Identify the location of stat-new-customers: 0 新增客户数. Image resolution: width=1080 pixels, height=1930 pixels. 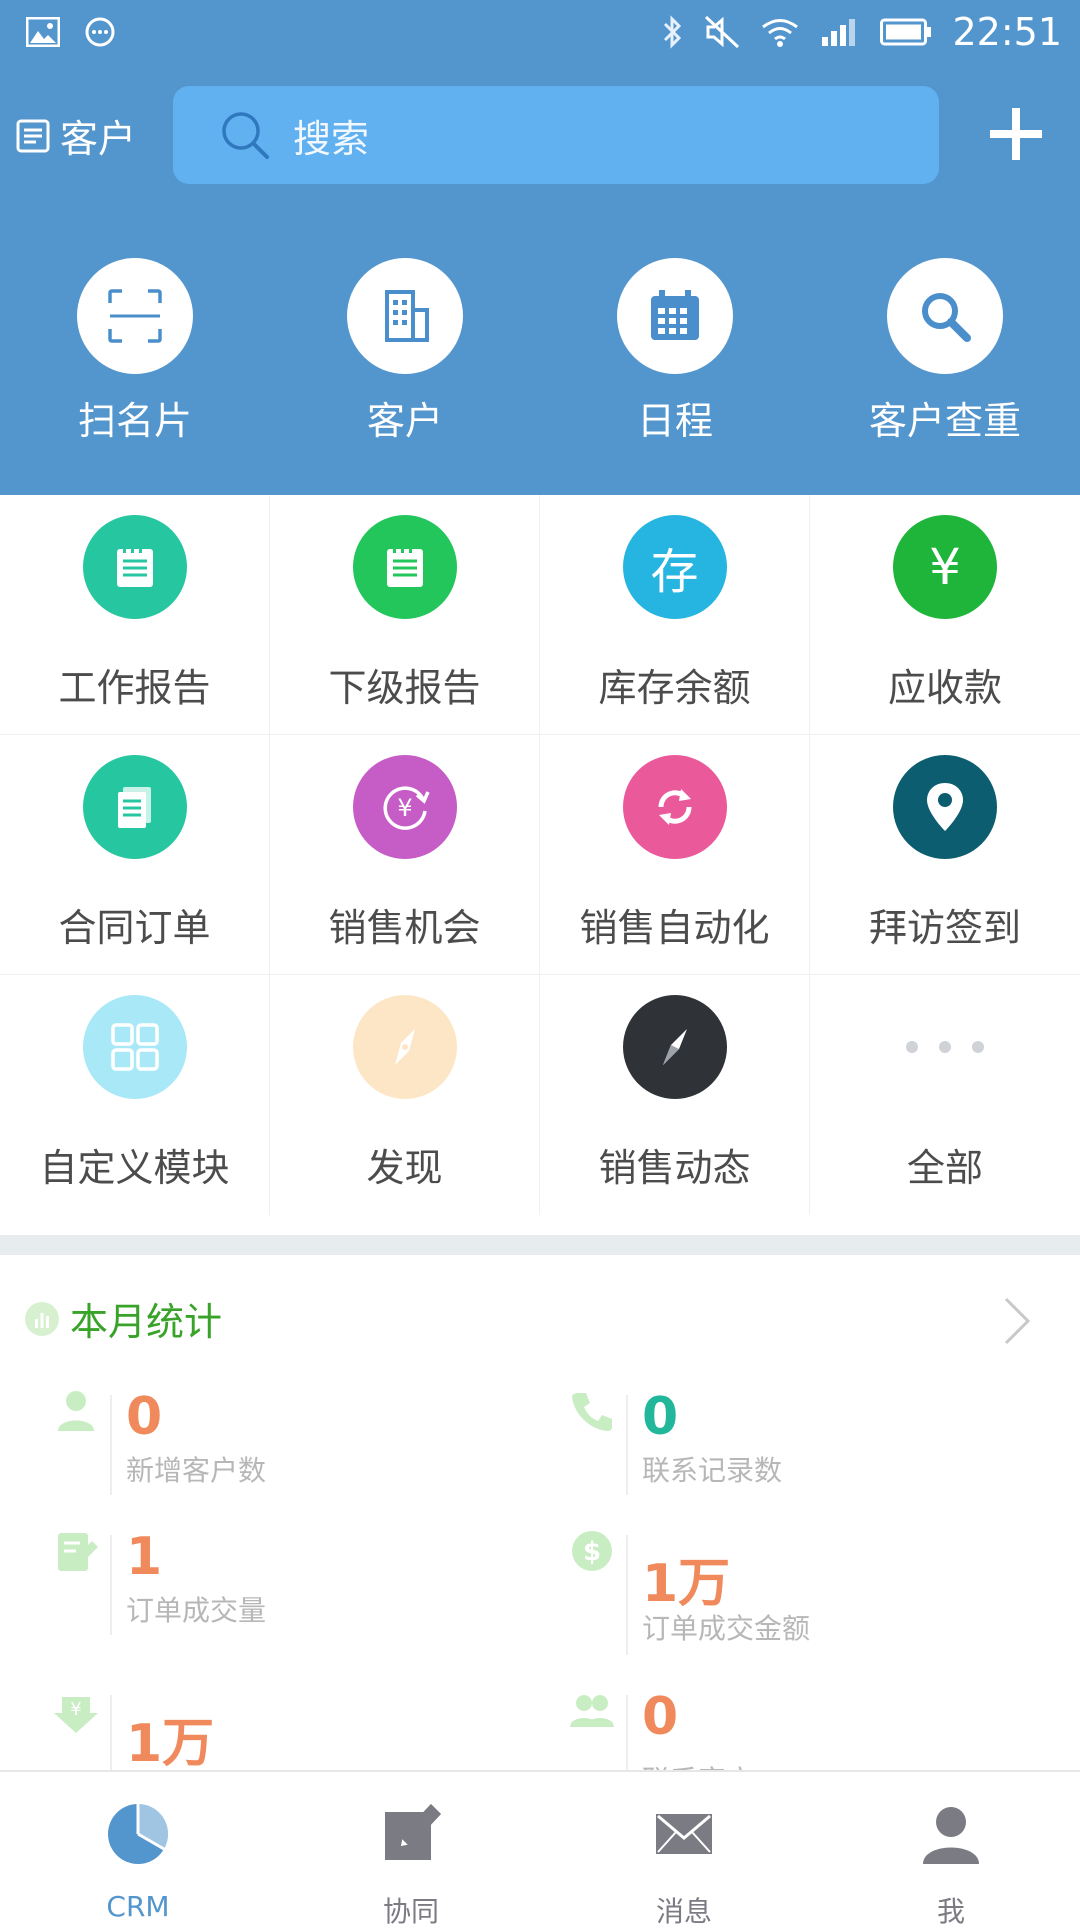
(288, 1447).